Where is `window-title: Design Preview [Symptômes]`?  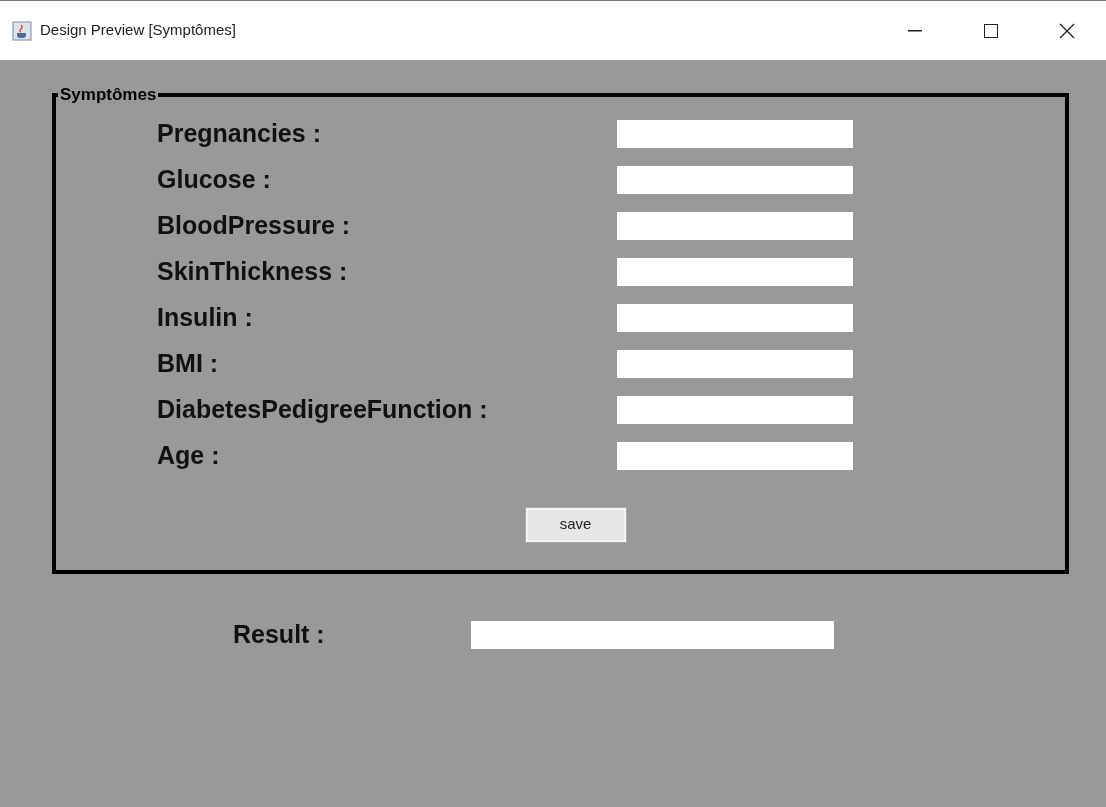
window-title: Design Preview [Symptômes] is located at coordinates (138, 30).